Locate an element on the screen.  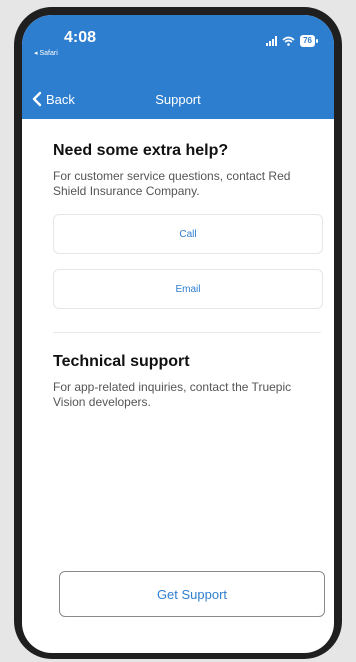
email-button: Email is located at coordinates (188, 289).